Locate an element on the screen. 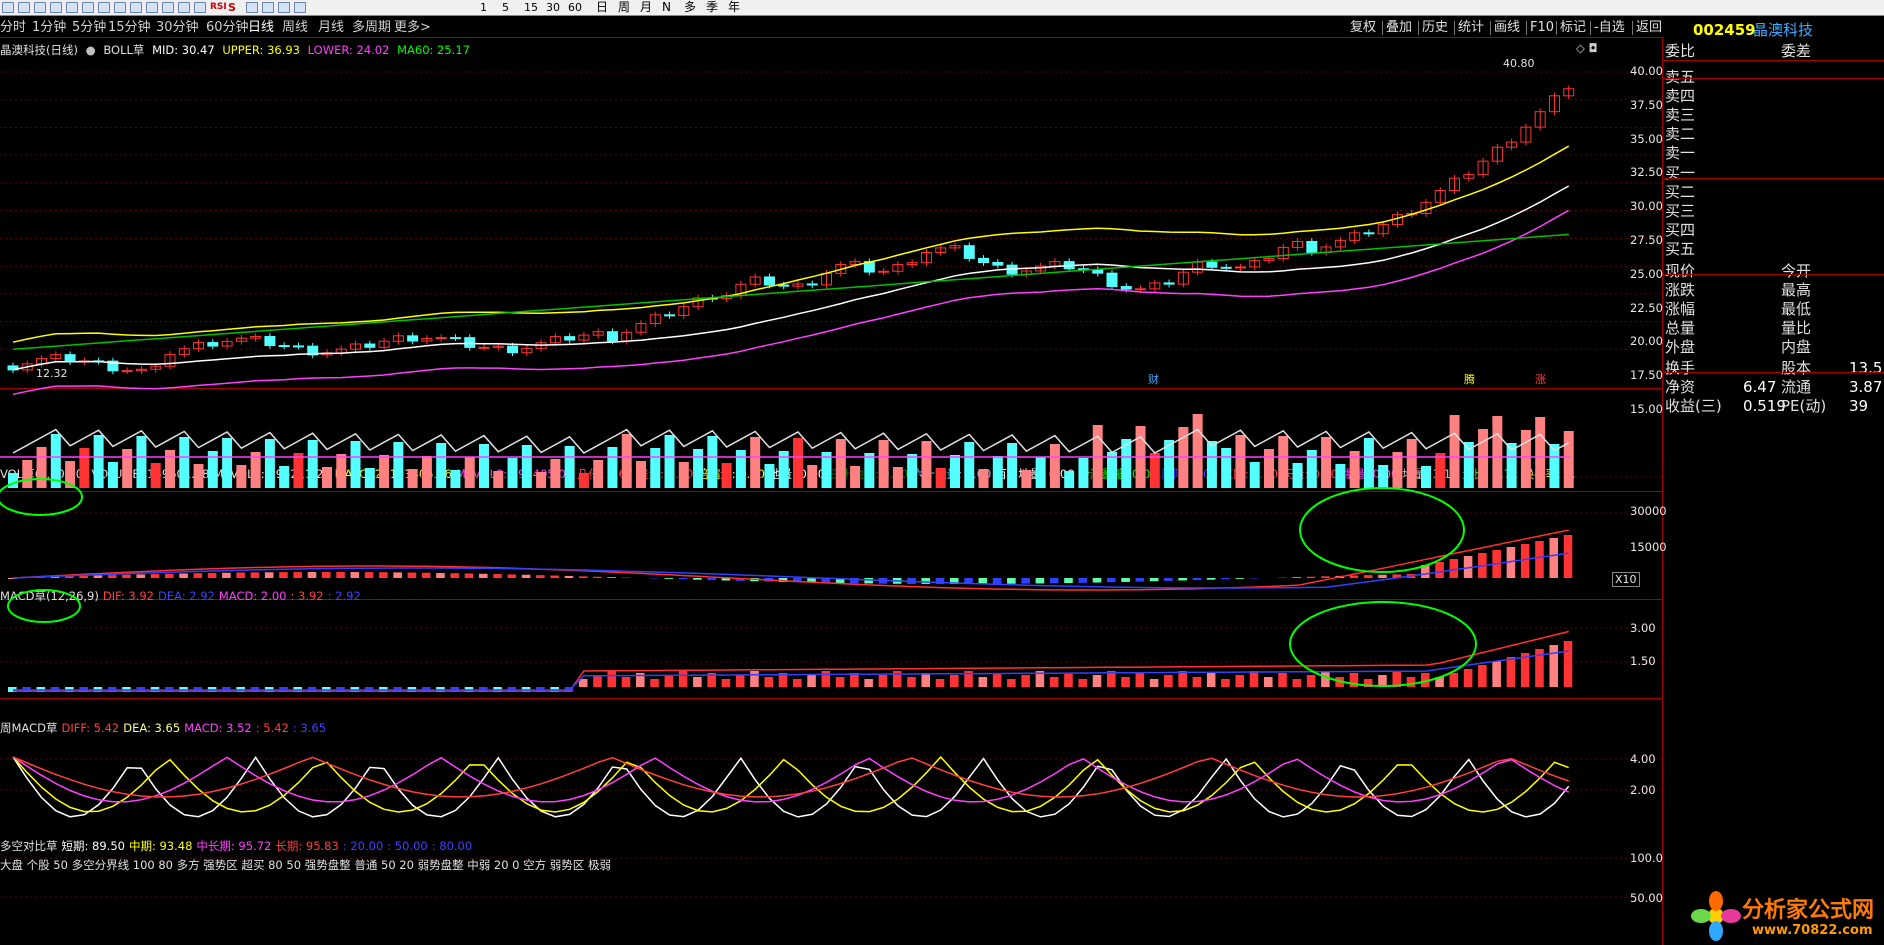  toolbar-period-60: 60 is located at coordinates (575, 7).